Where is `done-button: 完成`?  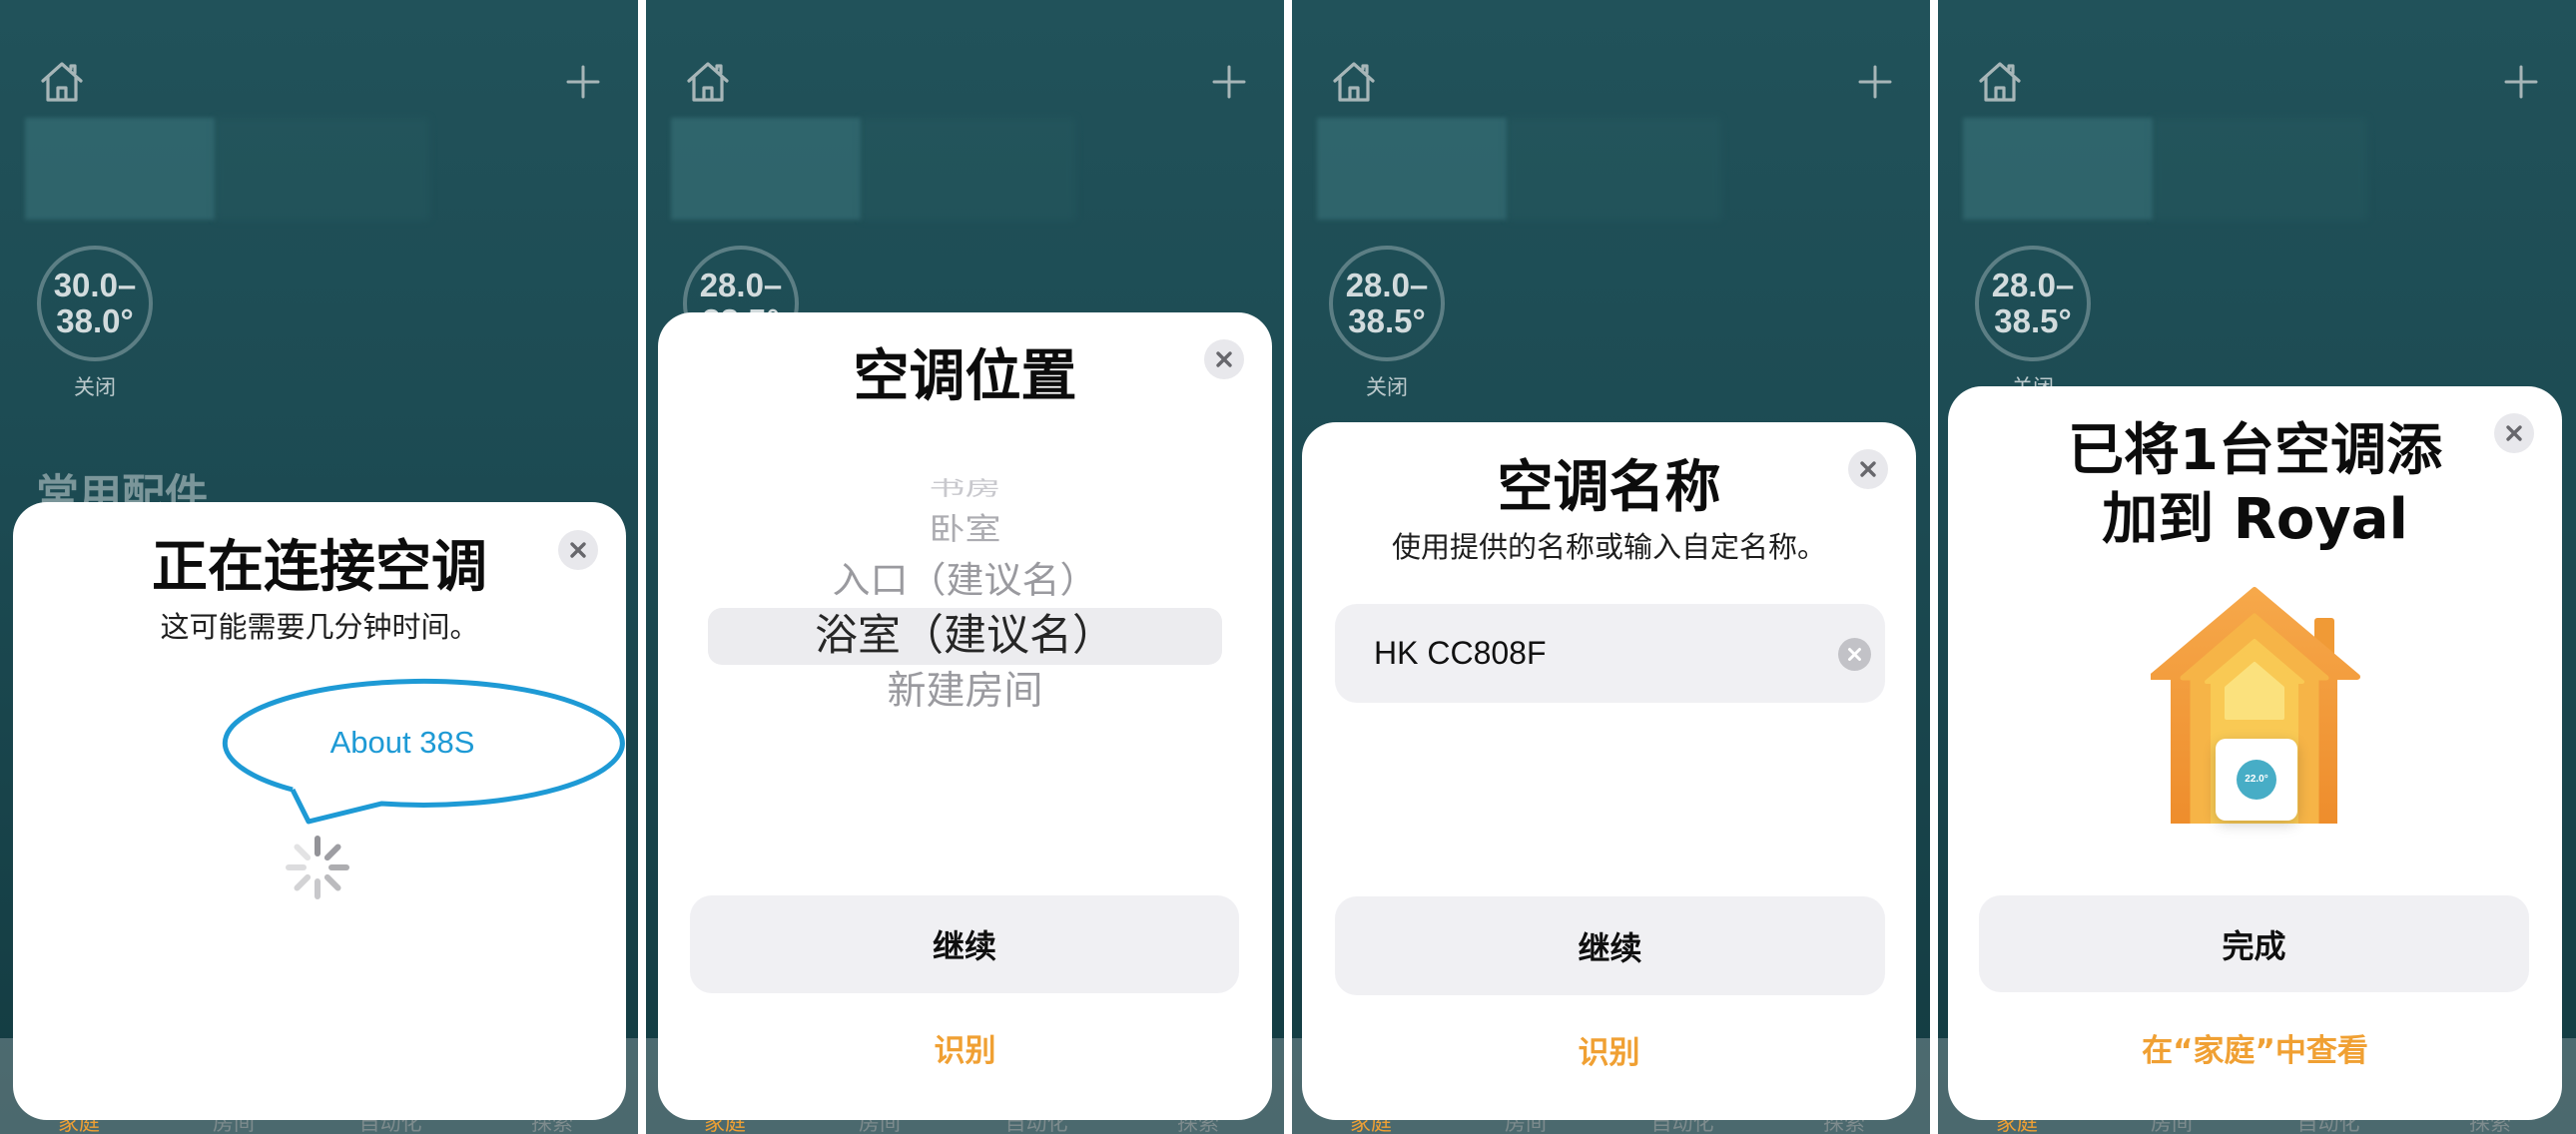
done-button: 完成 is located at coordinates (2254, 943).